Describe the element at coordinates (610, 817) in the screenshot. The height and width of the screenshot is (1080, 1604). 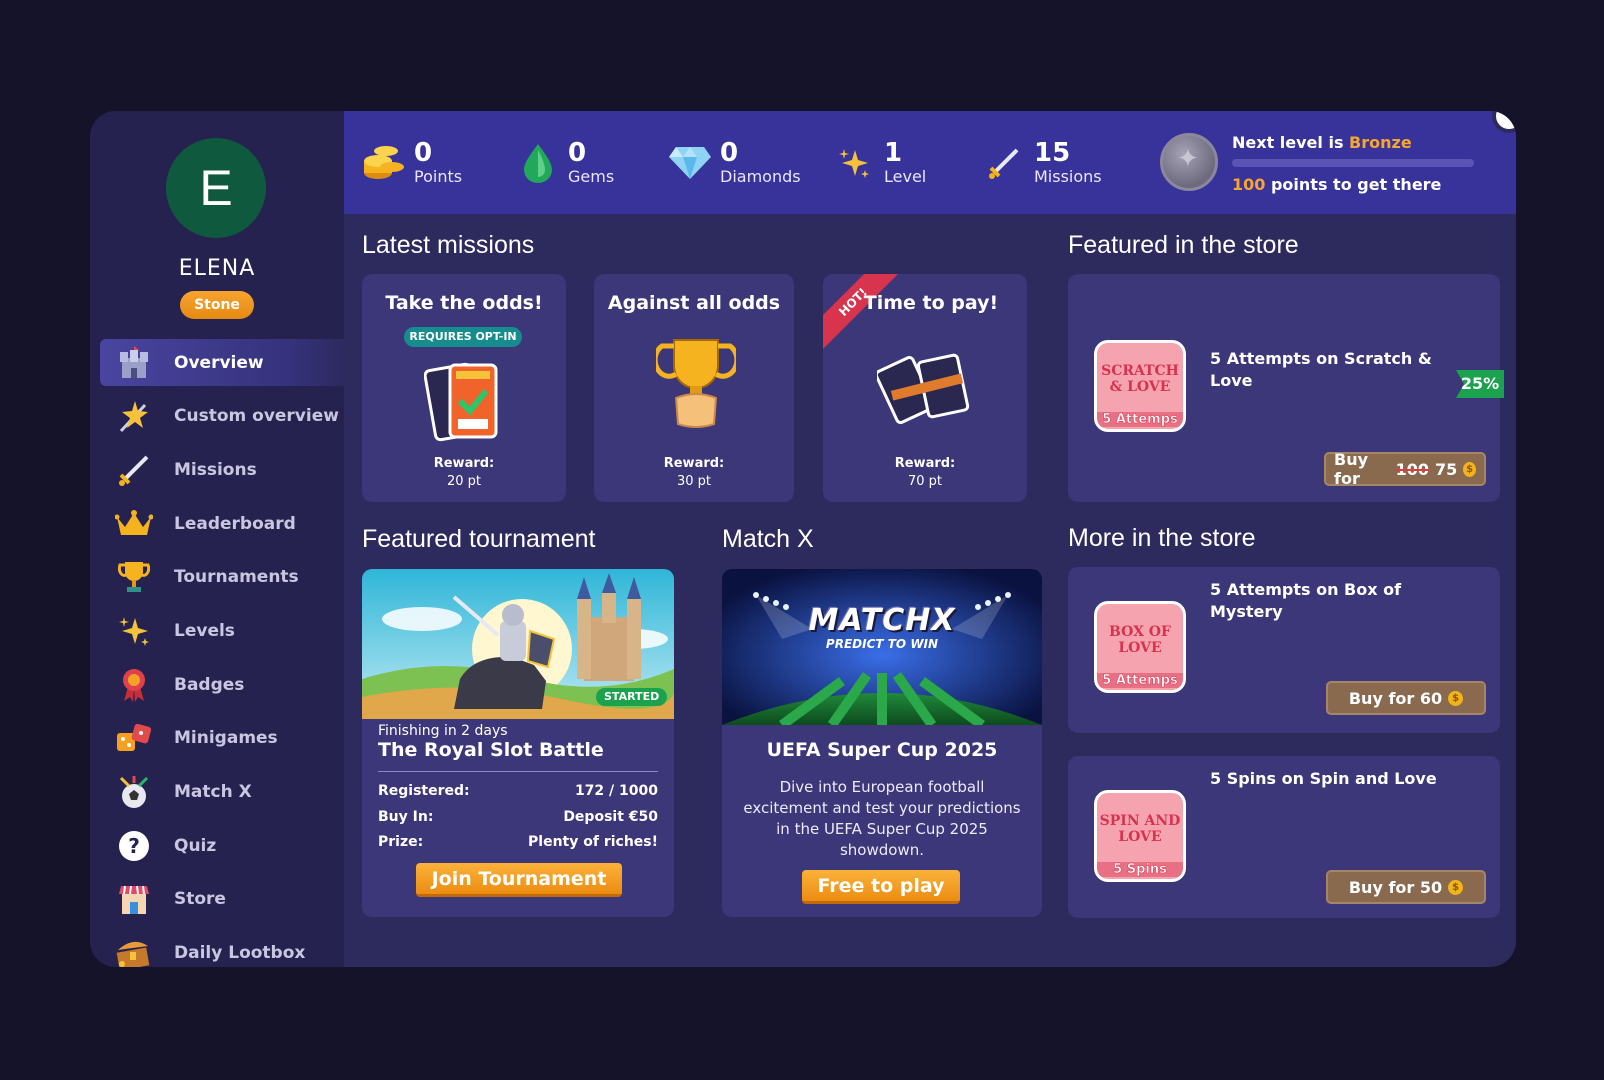
I see `row-value: Deposit €50` at that location.